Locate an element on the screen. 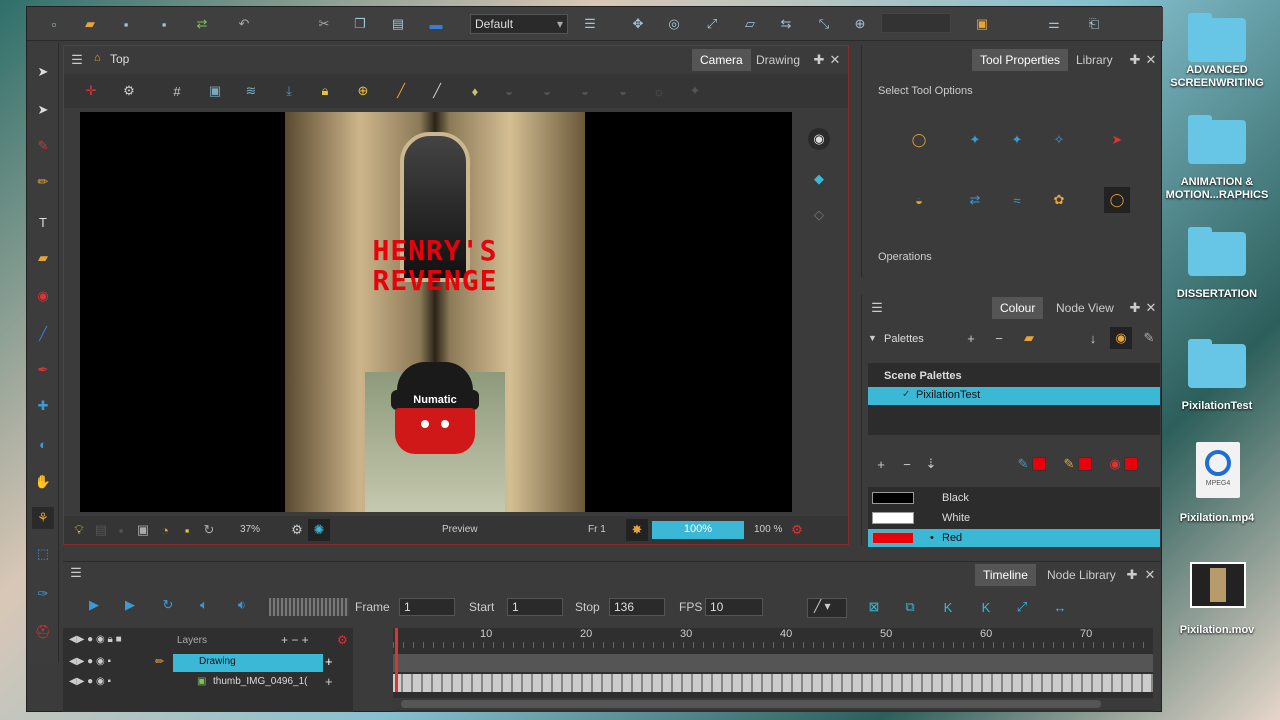  text-icon: T is located at coordinates (43, 222).